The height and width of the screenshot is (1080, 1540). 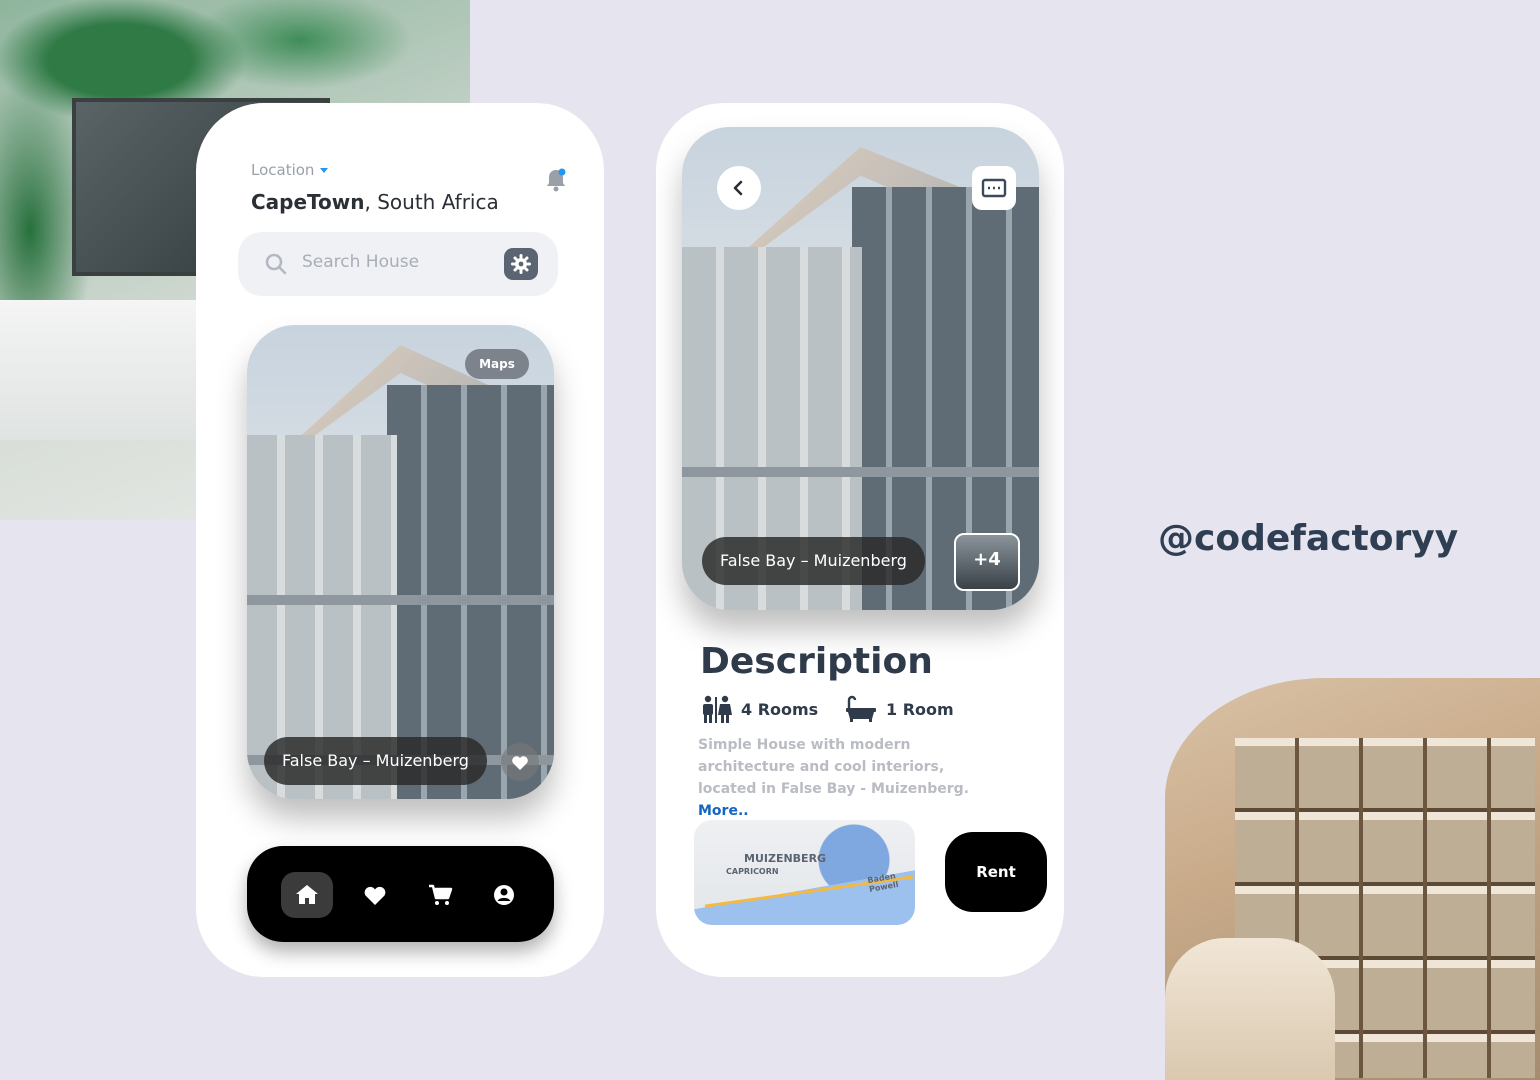 What do you see at coordinates (883, 882) in the screenshot?
I see `map-label-road: Baden Powell` at bounding box center [883, 882].